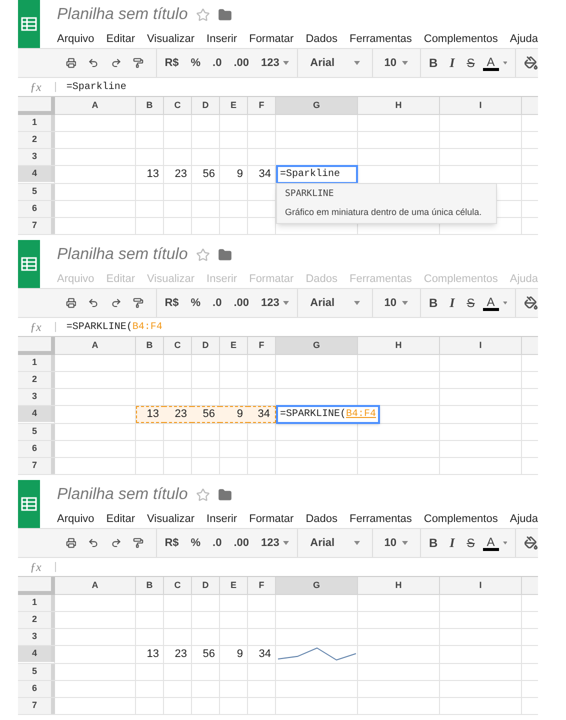  Describe the element at coordinates (121, 39) in the screenshot. I see `menu-item: Editar` at that location.